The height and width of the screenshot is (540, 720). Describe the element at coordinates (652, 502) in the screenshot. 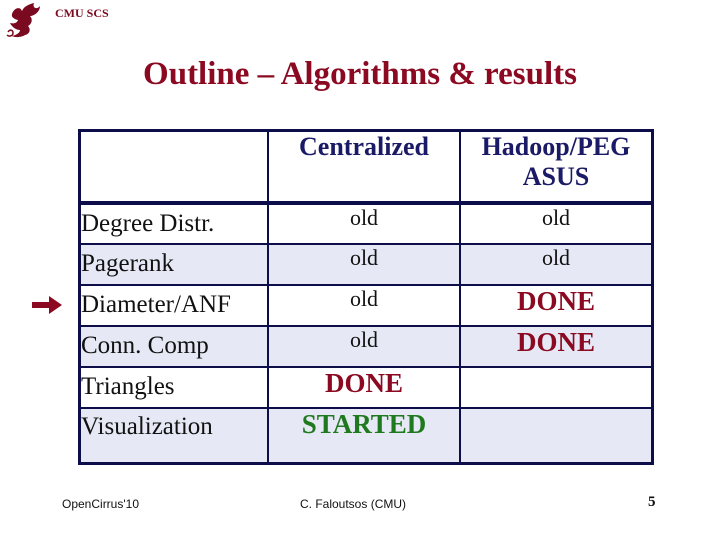

I see `page-number: 5` at that location.